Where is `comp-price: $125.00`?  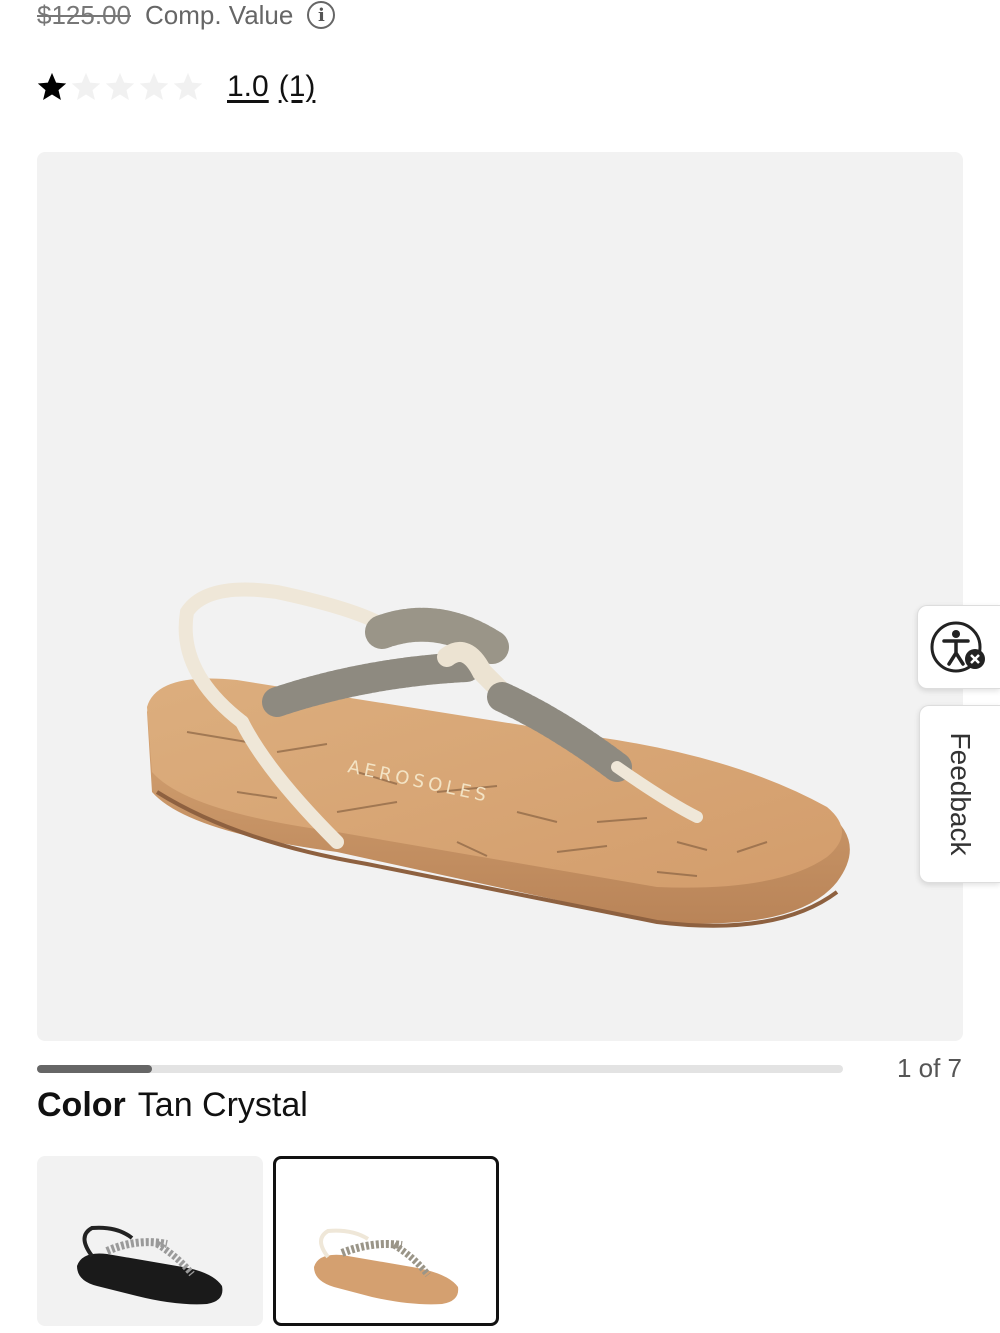
comp-price: $125.00 is located at coordinates (84, 15).